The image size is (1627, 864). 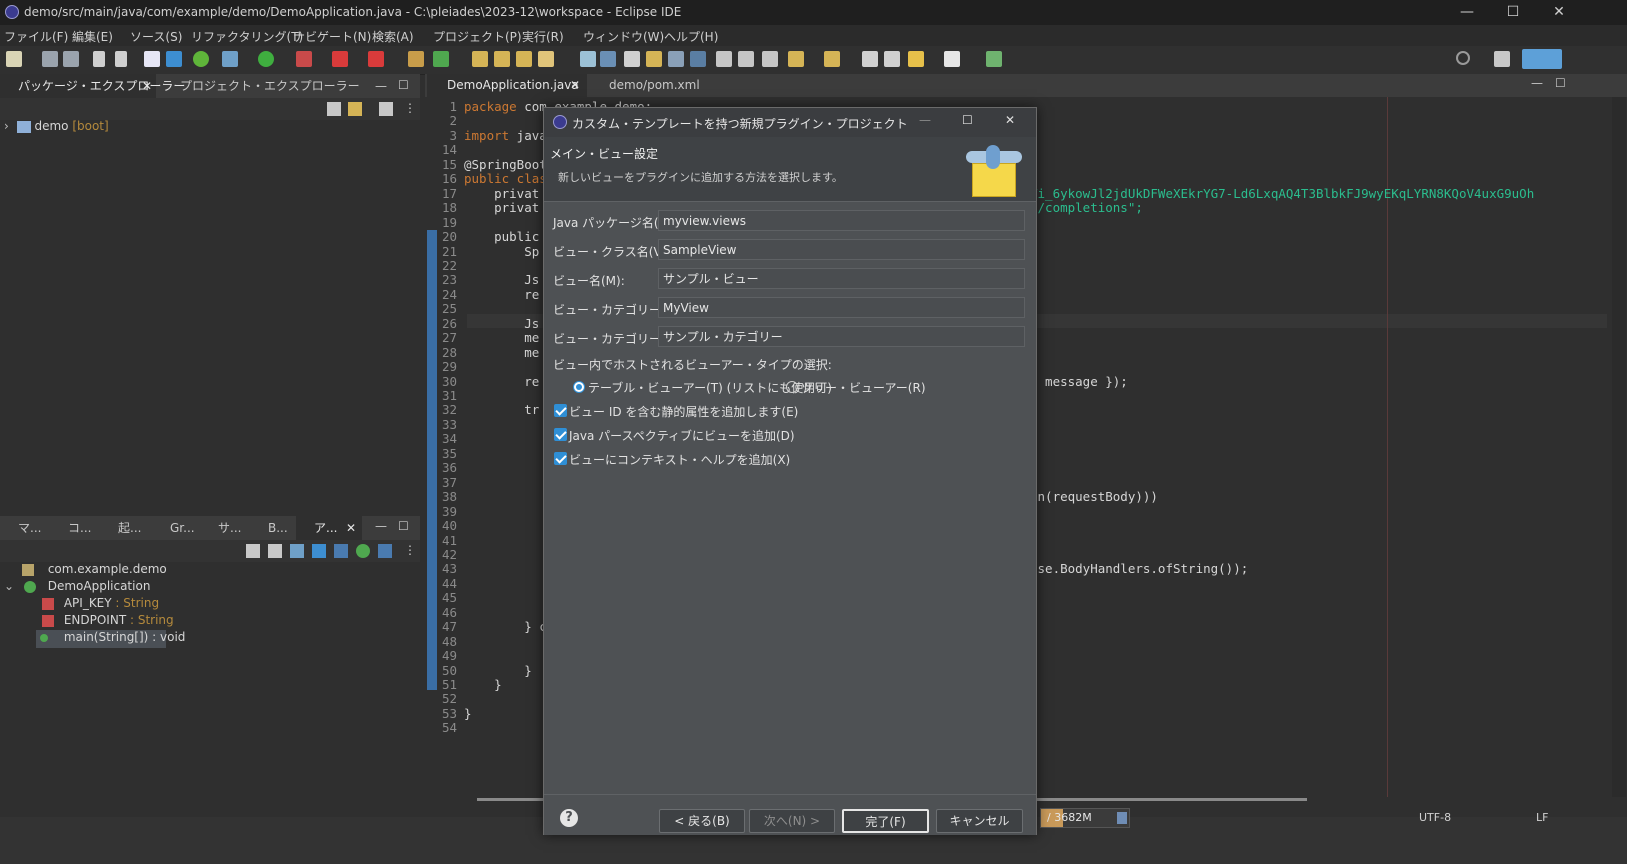 I want to click on menu-edit: 編集(E), so click(x=92, y=36).